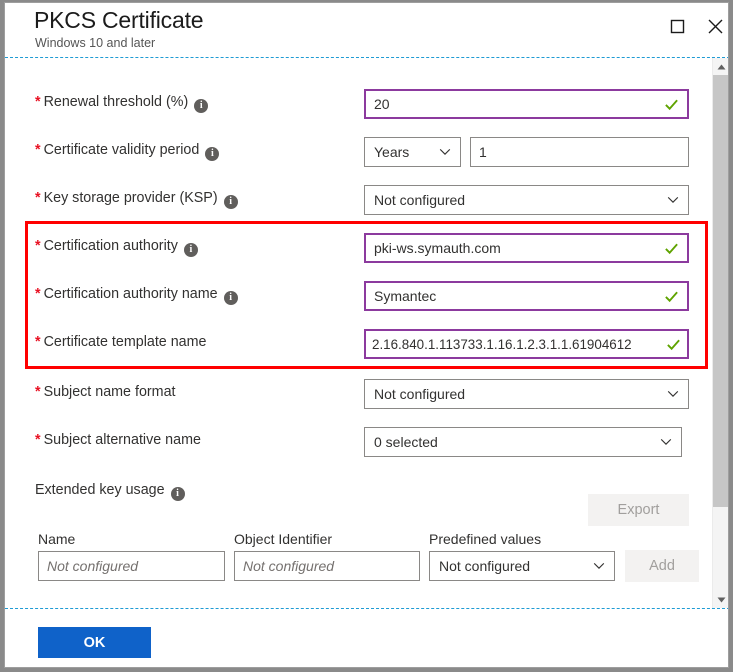  I want to click on subject-alternative-name-select: 0 selected, so click(523, 442).